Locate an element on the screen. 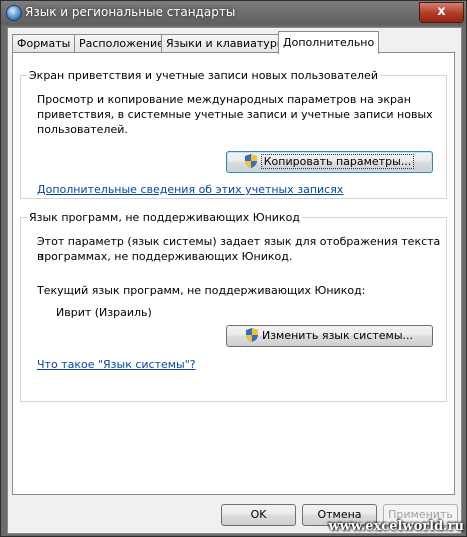 This screenshot has height=537, width=467. title-bar: Язык и региональные стандарты x is located at coordinates (233, 13).